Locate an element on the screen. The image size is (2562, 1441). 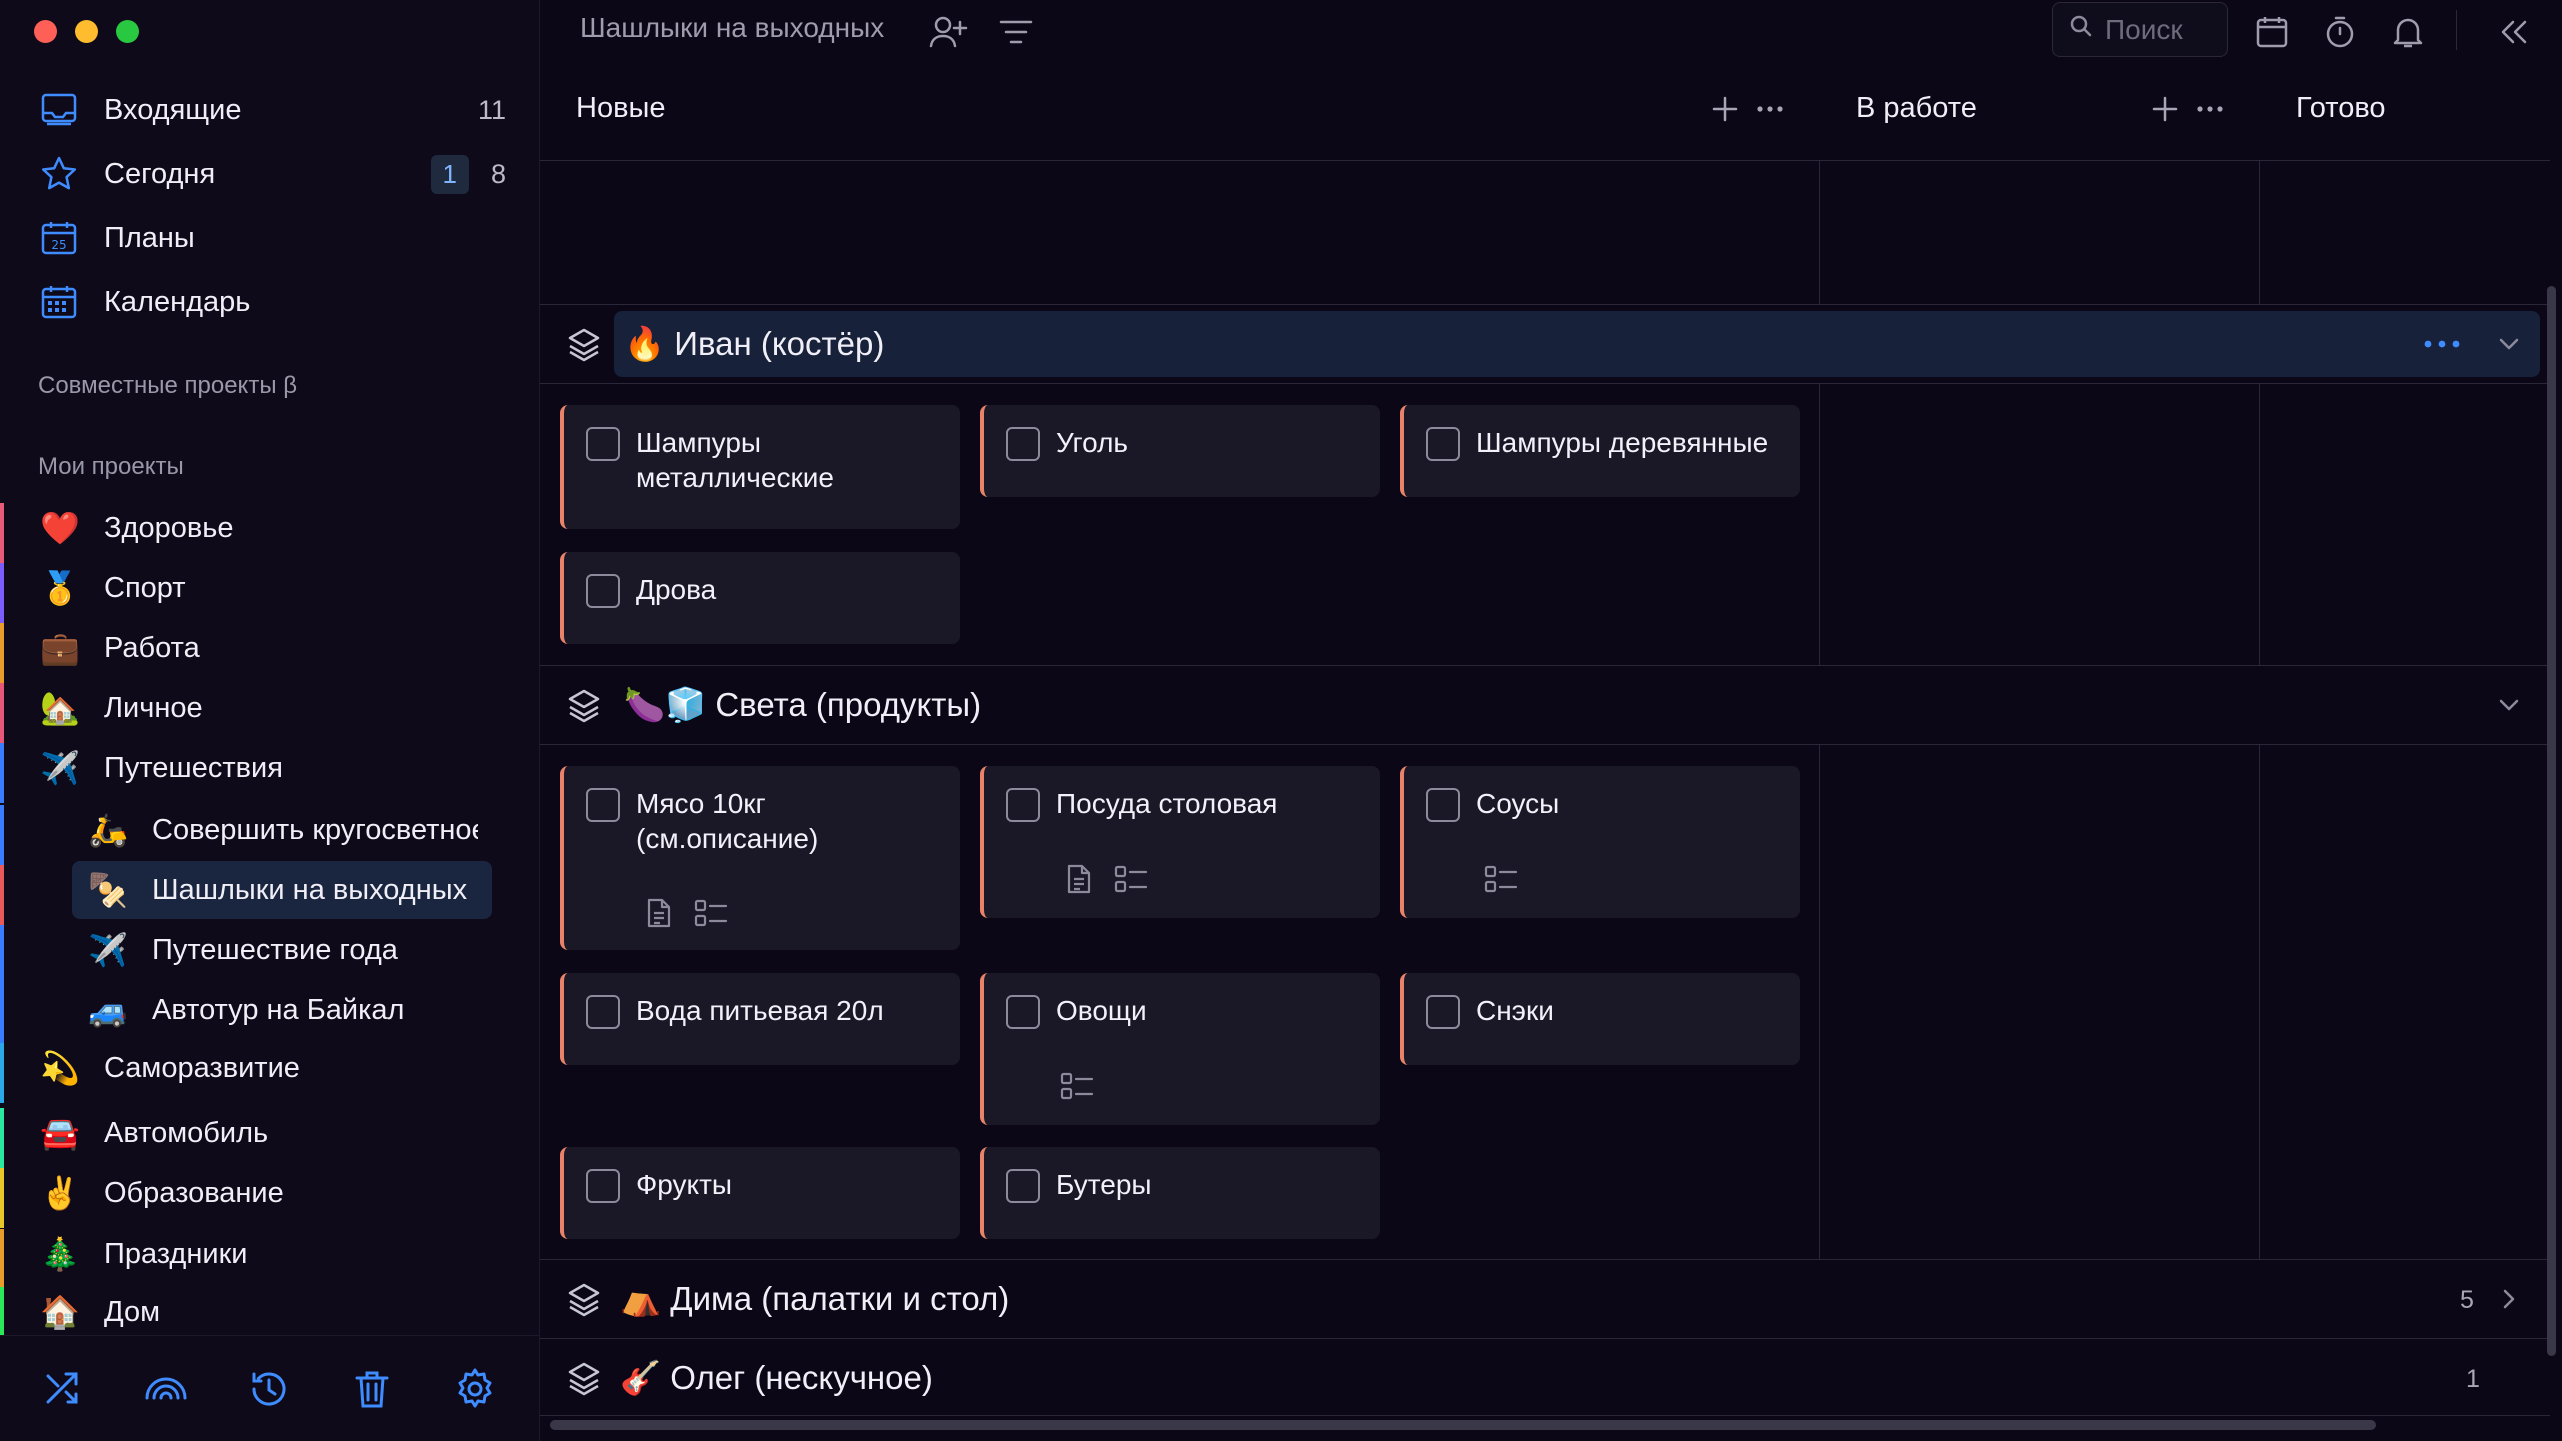
trash-icon is located at coordinates (372, 1389).